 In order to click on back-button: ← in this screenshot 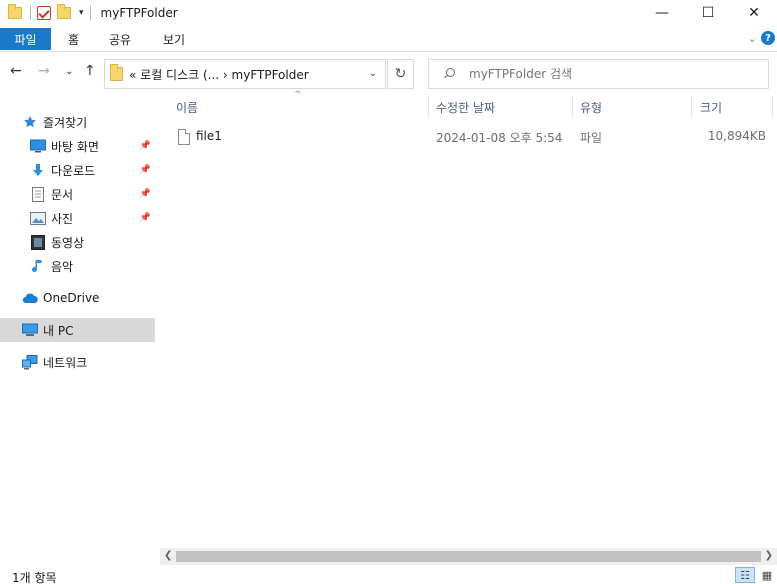, I will do `click(16, 71)`.